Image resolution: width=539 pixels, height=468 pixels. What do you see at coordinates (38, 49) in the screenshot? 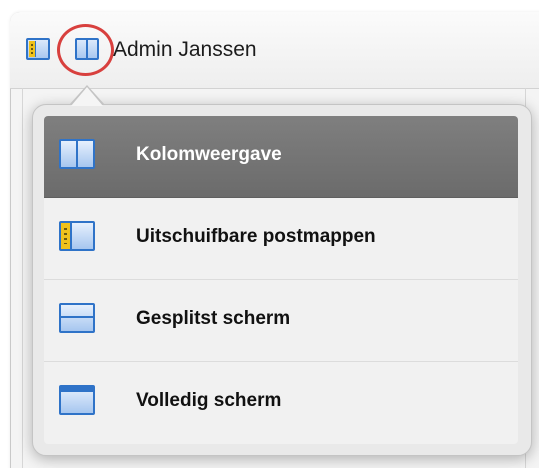
I see `sidebar-layout-icon` at bounding box center [38, 49].